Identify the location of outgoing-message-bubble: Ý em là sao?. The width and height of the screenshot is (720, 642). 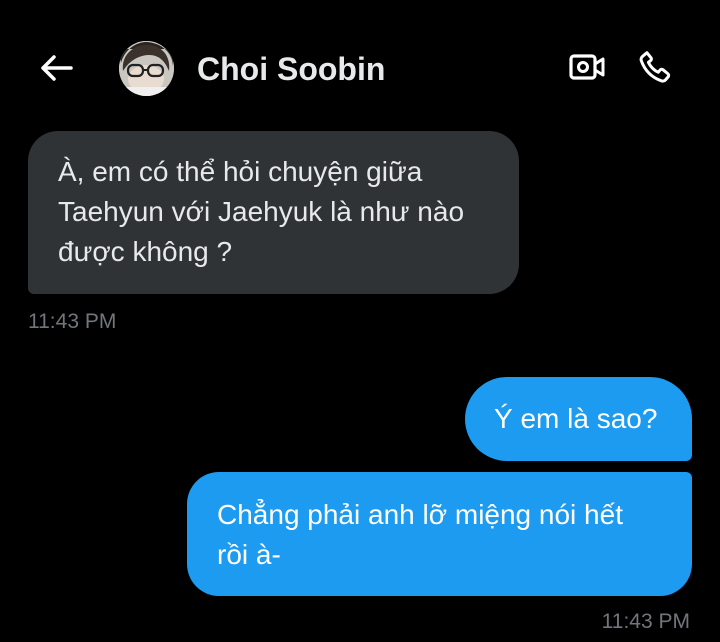
(578, 419).